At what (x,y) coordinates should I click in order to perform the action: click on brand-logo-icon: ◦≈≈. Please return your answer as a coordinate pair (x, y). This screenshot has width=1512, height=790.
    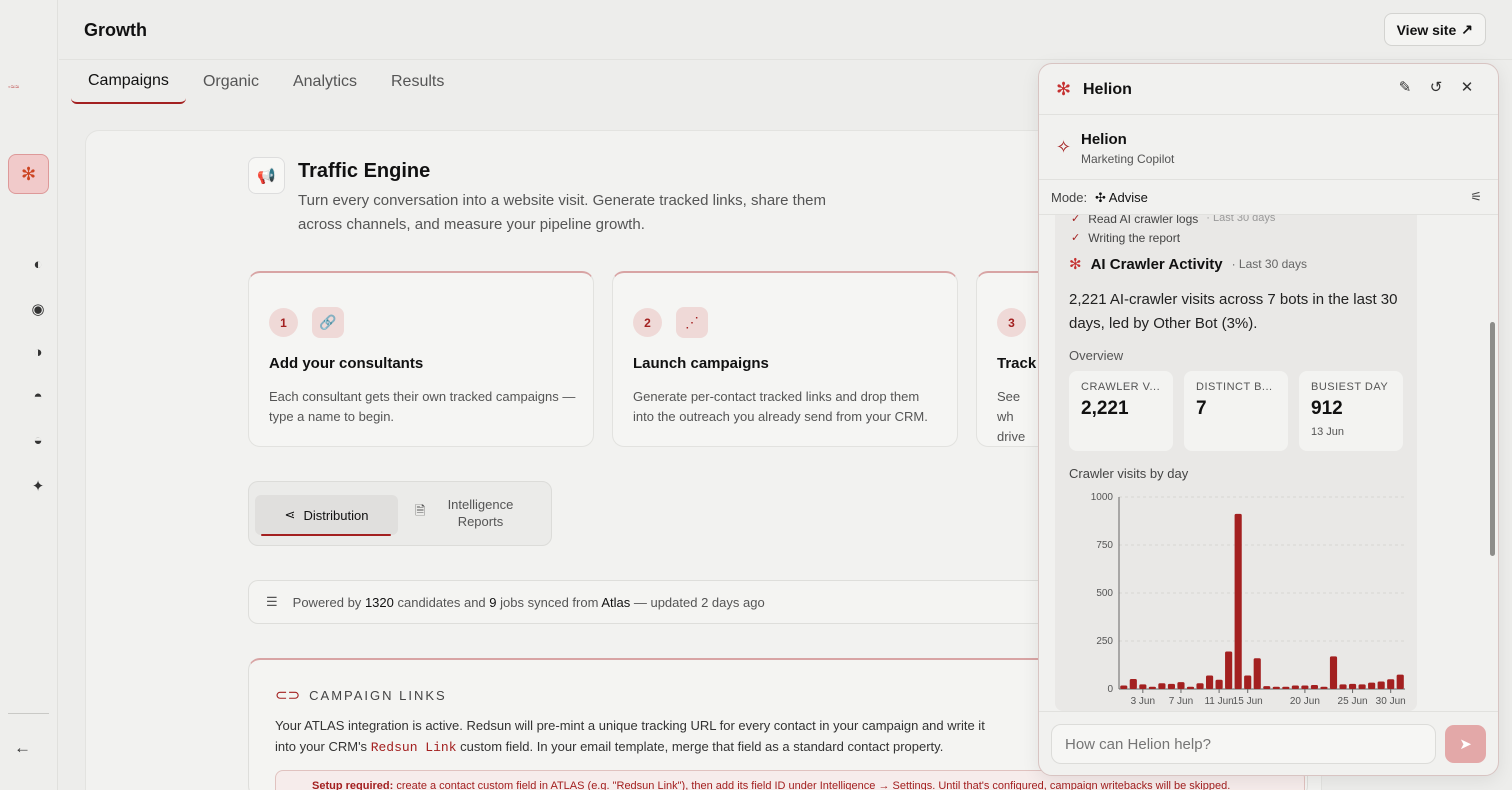
    Looking at the image, I should click on (14, 87).